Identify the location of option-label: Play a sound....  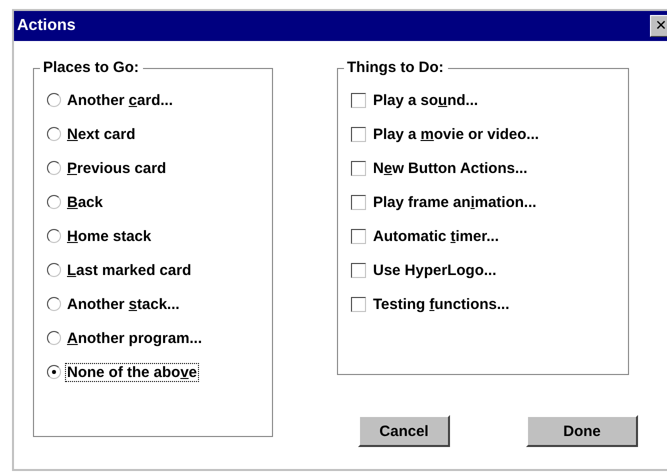
(425, 100).